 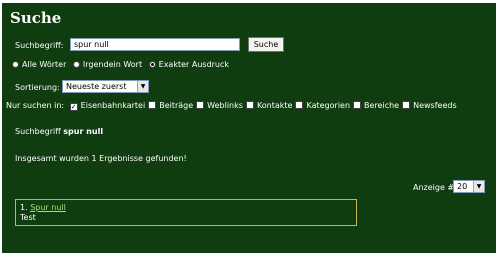 I want to click on display-count-select: 20 ▼, so click(x=469, y=186).